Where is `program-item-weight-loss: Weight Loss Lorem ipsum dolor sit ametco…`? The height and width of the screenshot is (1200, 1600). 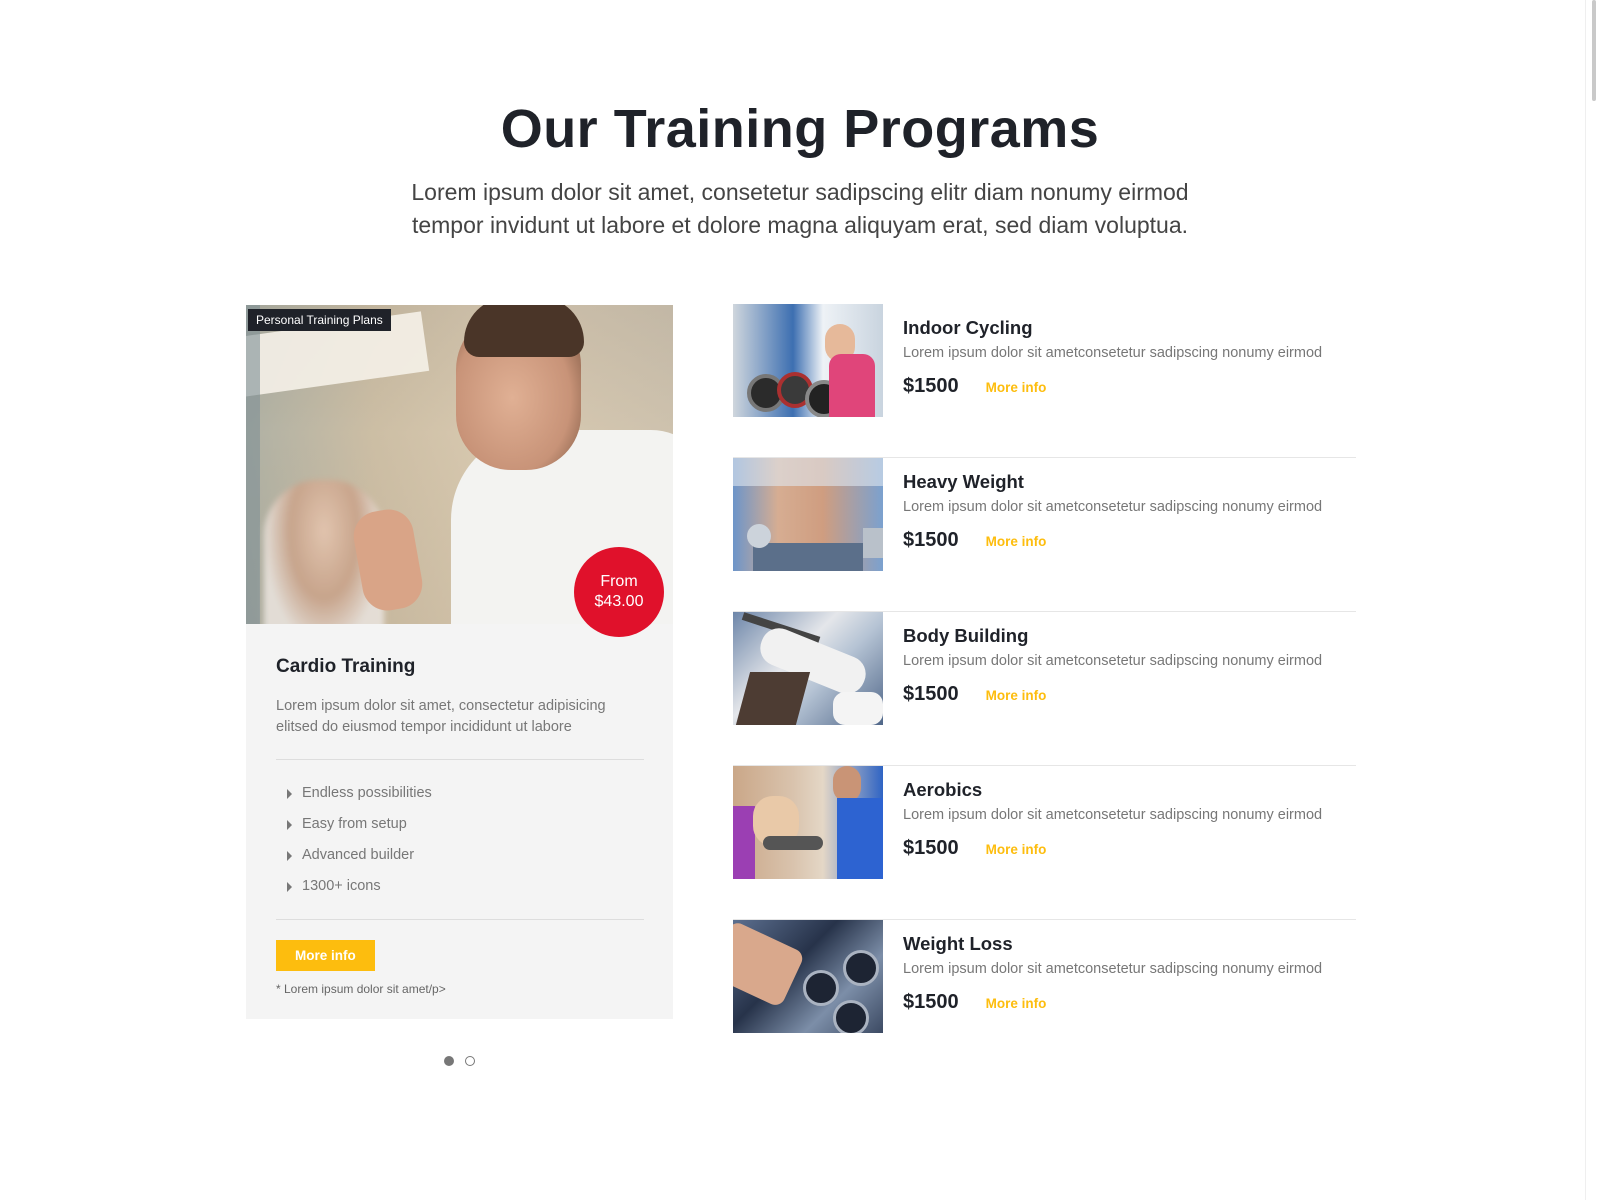
program-item-weight-loss: Weight Loss Lorem ipsum dolor sit ametco… is located at coordinates (1044, 996).